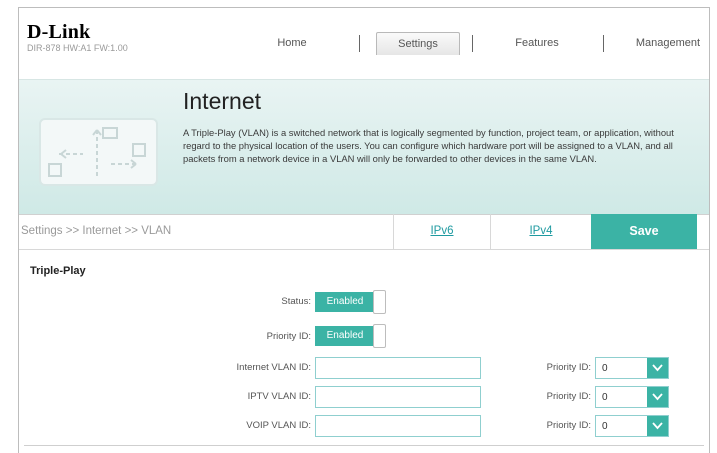 This screenshot has width=717, height=453. What do you see at coordinates (632, 397) in the screenshot?
I see `iptv-priority-select: 0` at bounding box center [632, 397].